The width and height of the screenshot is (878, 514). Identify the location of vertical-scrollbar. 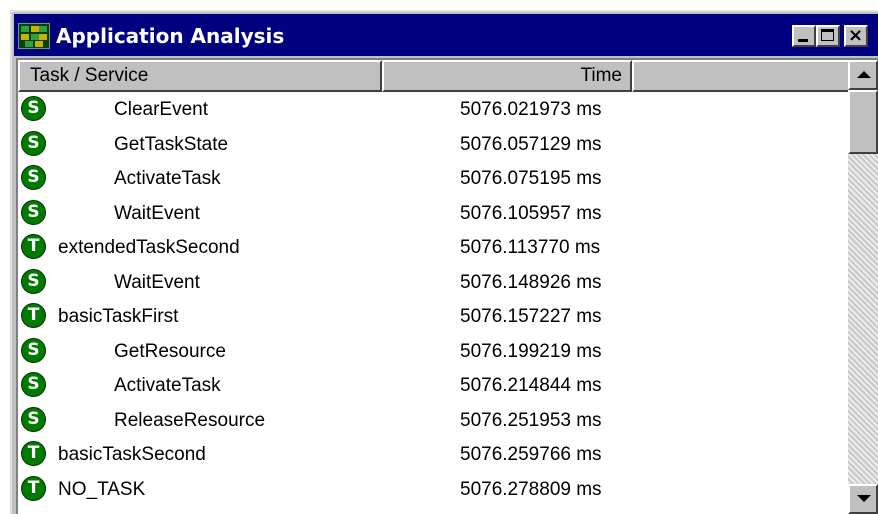
(863, 287).